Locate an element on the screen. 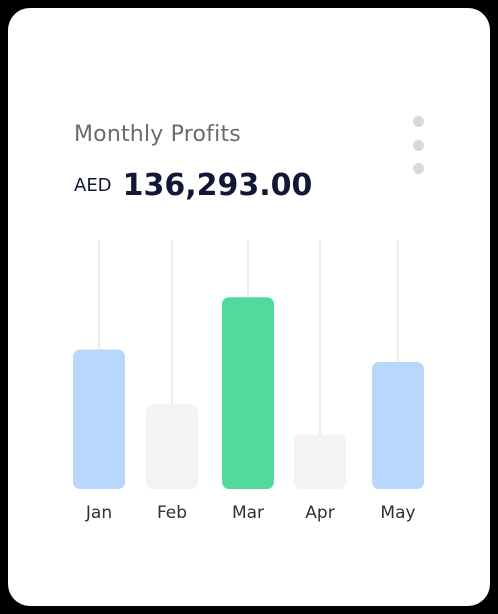  bar-jan is located at coordinates (99, 419).